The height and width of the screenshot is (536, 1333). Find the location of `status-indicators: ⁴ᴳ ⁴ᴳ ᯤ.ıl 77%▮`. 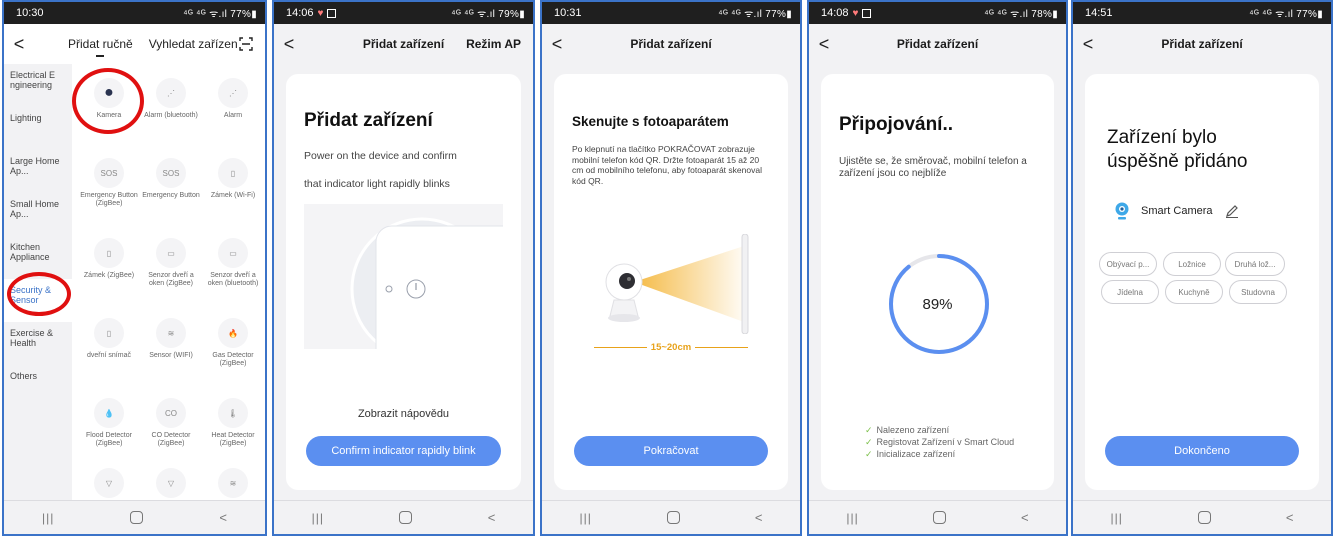

status-indicators: ⁴ᴳ ⁴ᴳ ᯤ.ıl 77%▮ is located at coordinates (1286, 14).